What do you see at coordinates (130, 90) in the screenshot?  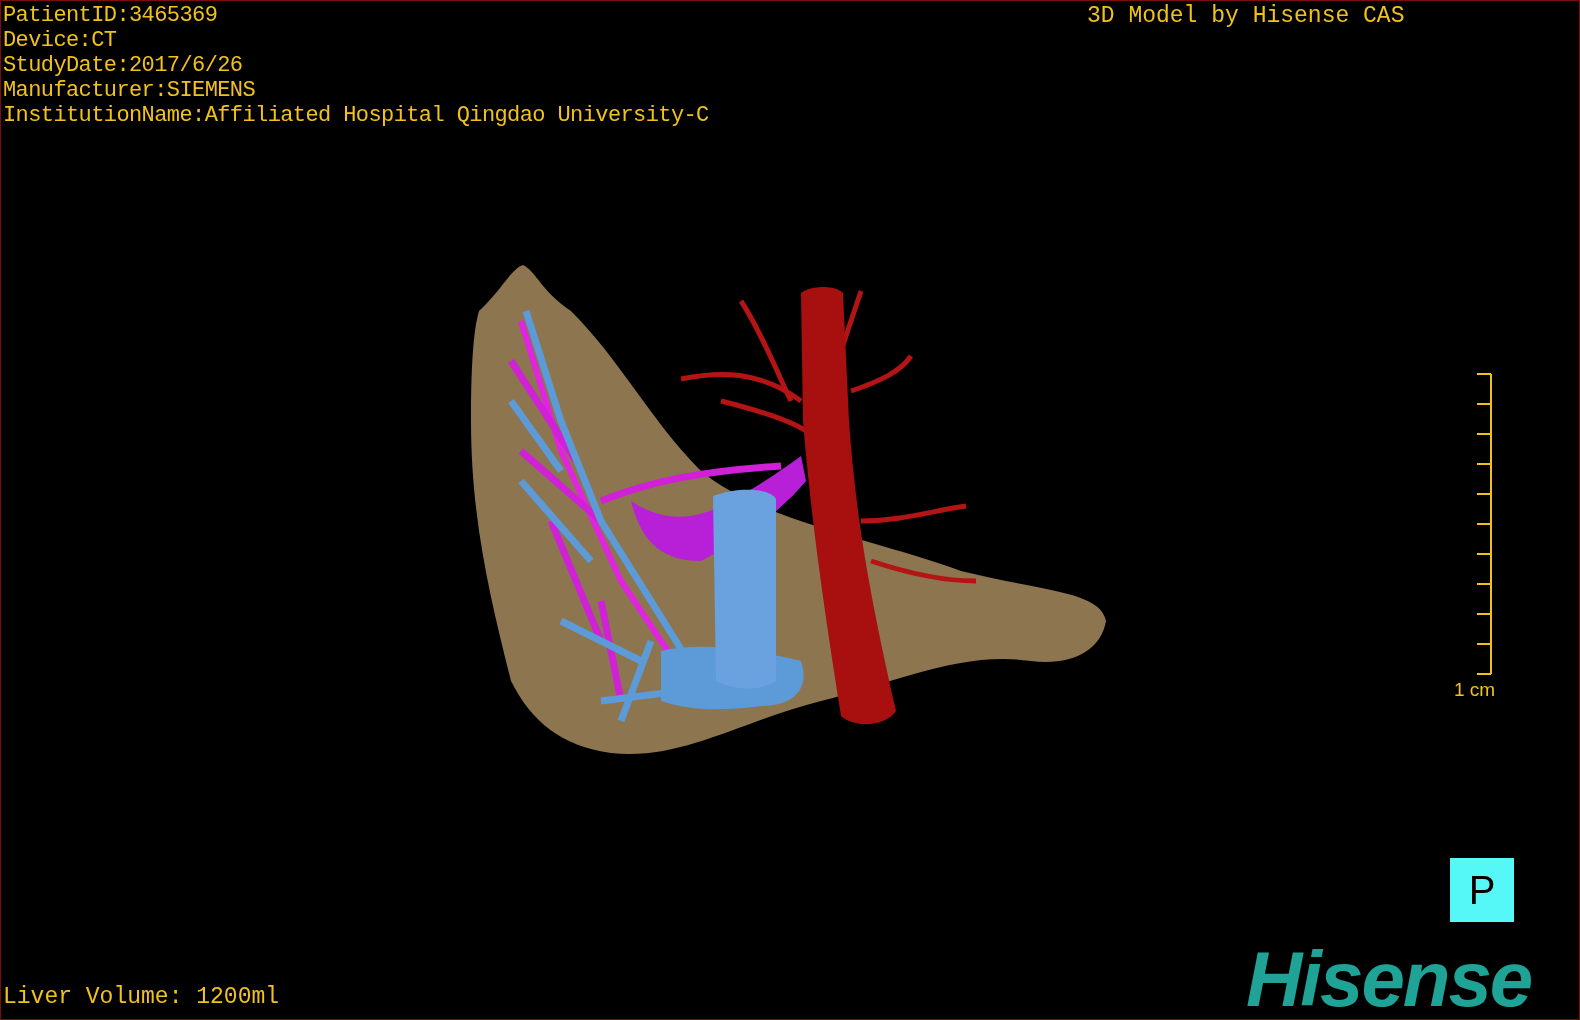 I see `study-info-text: Manufacturer:SIEMENS` at bounding box center [130, 90].